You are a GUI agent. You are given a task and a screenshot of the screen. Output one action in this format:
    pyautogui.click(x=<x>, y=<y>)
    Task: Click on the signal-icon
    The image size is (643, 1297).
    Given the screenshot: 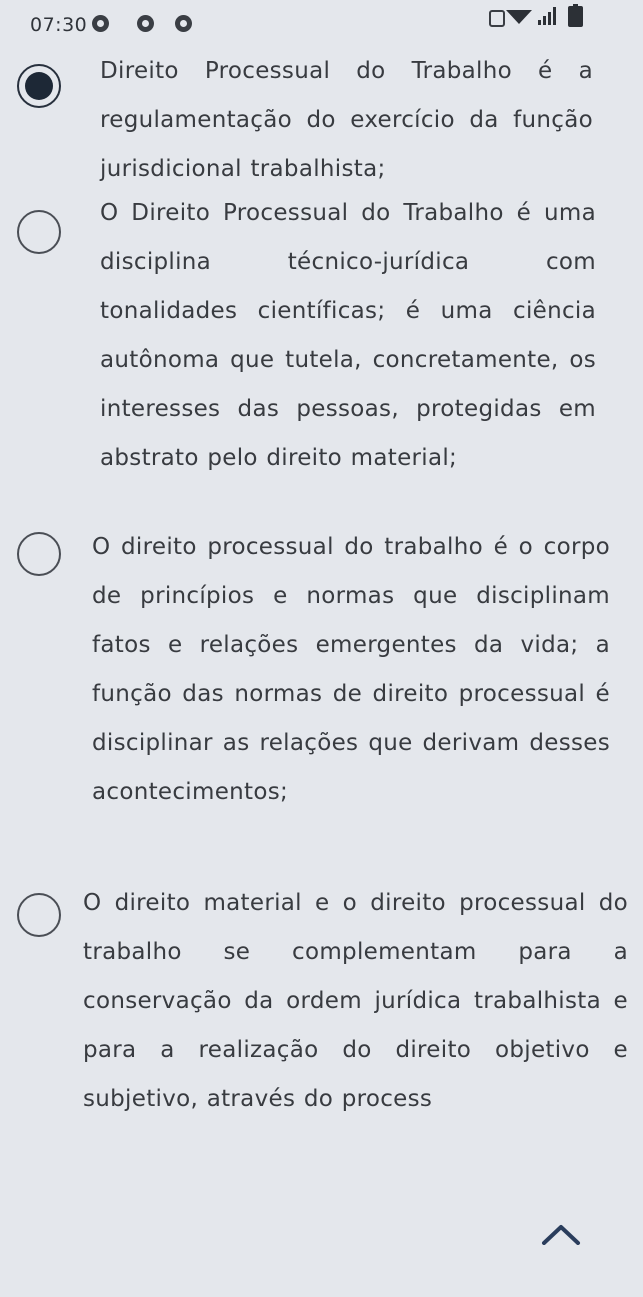 What is the action you would take?
    pyautogui.click(x=548, y=16)
    